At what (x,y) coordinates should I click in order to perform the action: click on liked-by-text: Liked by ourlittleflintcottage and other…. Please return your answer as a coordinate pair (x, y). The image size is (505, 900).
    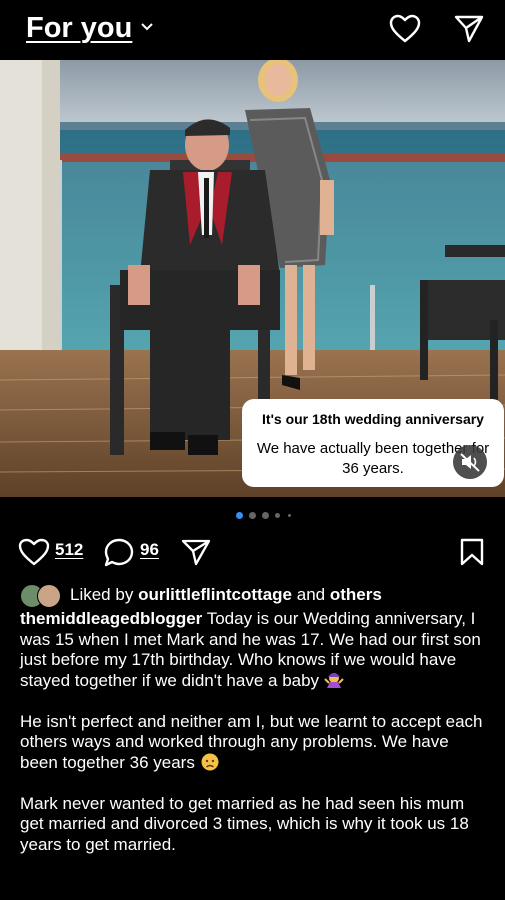
    Looking at the image, I should click on (226, 594).